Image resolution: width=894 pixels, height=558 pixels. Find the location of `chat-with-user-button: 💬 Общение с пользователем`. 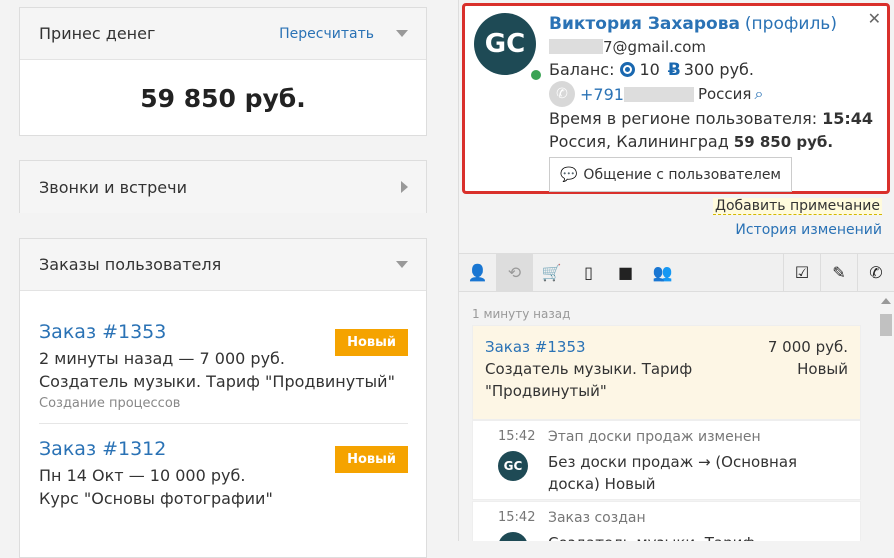

chat-with-user-button: 💬 Общение с пользователем is located at coordinates (670, 174).